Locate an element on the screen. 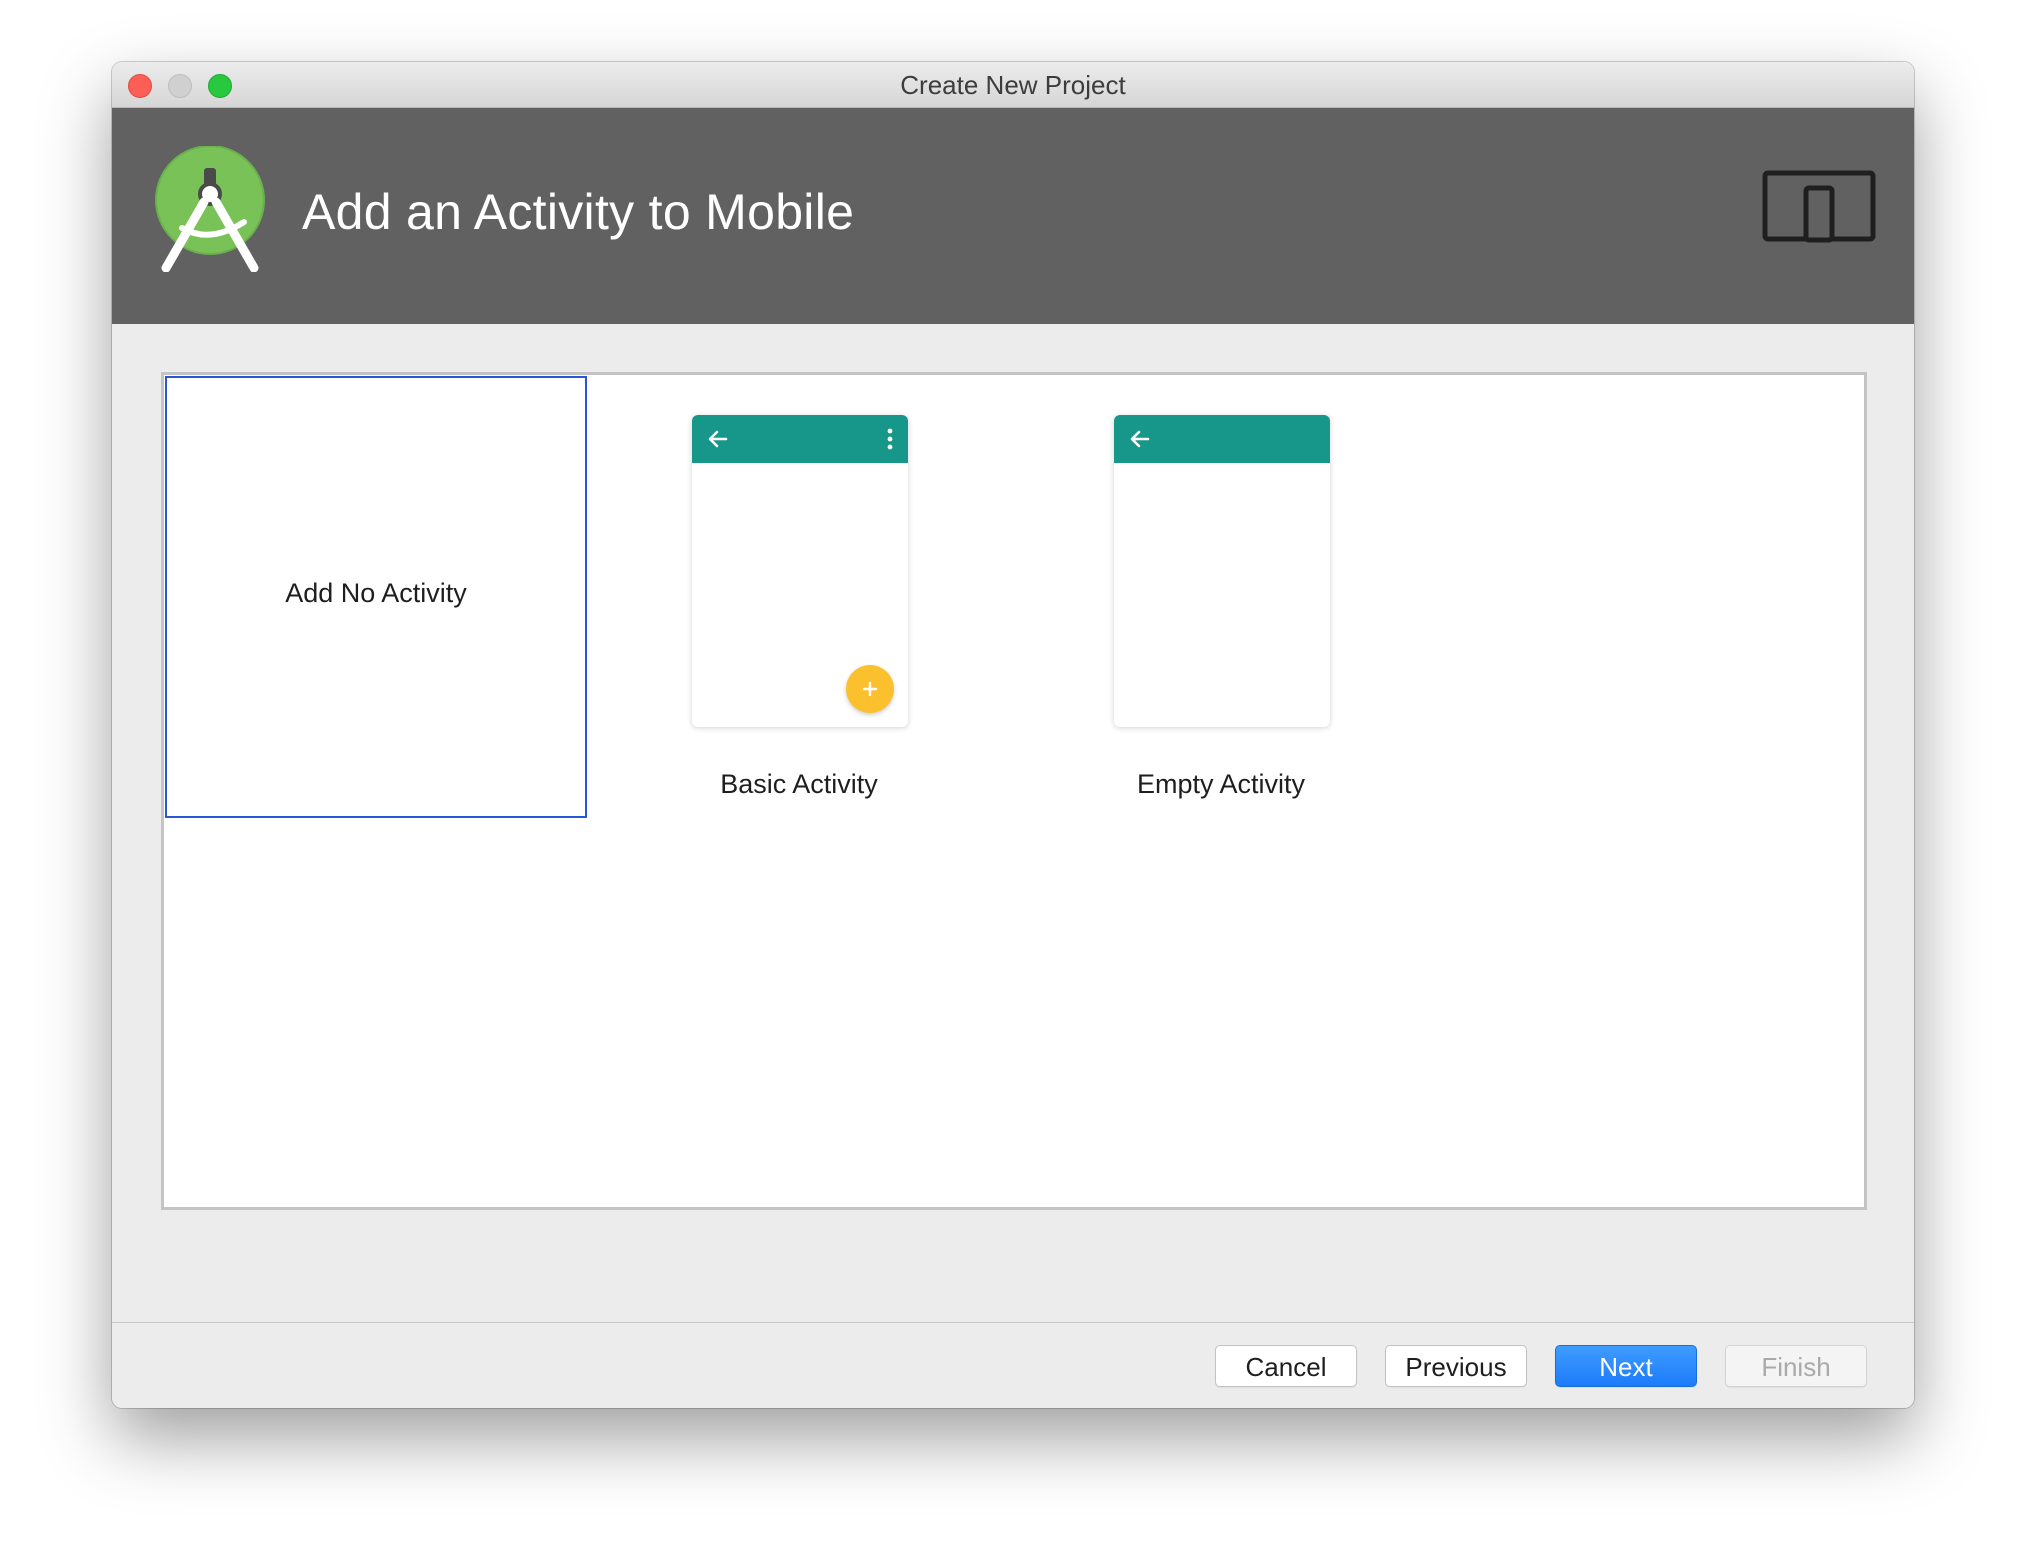 The height and width of the screenshot is (1568, 2024). template-label: Add No Activity is located at coordinates (376, 593).